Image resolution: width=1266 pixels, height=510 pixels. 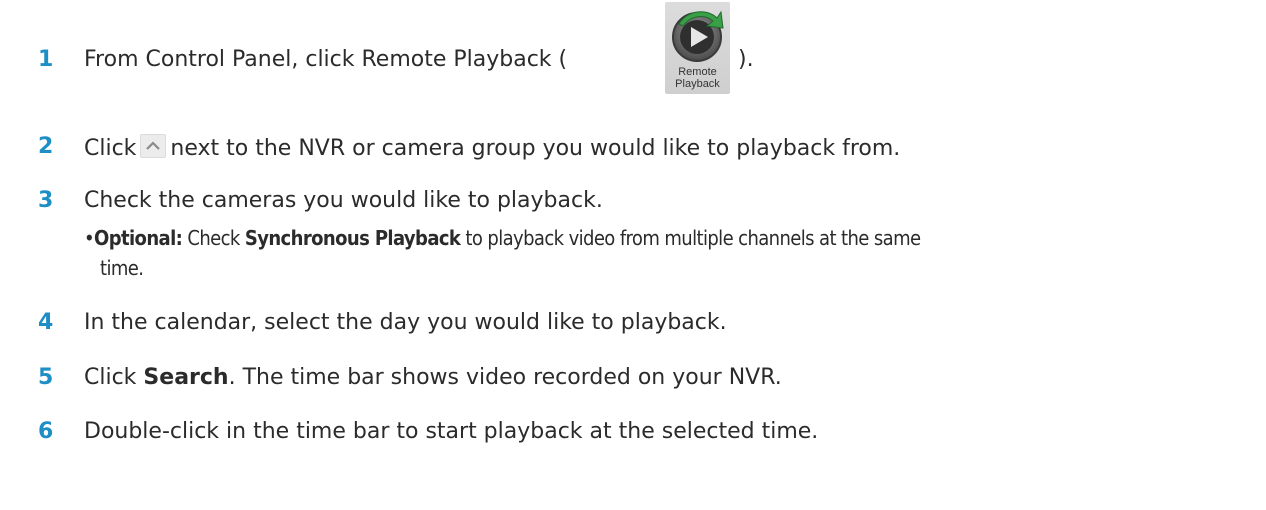 I want to click on step-number: 6, so click(x=46, y=431).